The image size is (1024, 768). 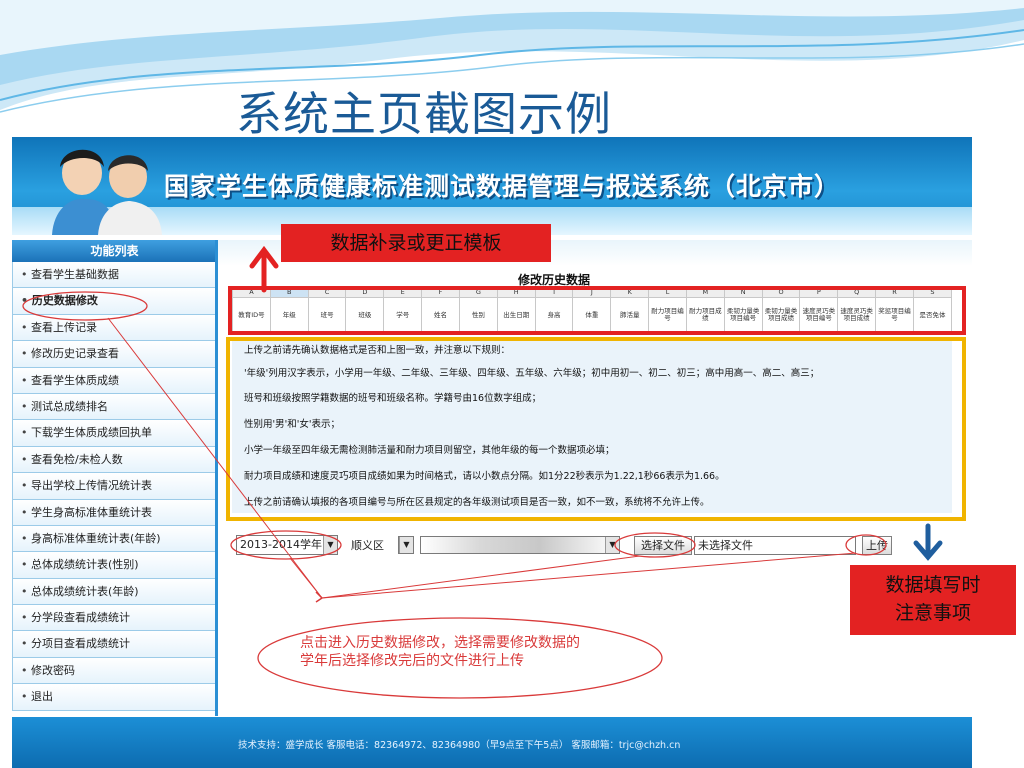 I want to click on sidebar-item-exempt-count: 查看免检/未检人数, so click(x=114, y=460).